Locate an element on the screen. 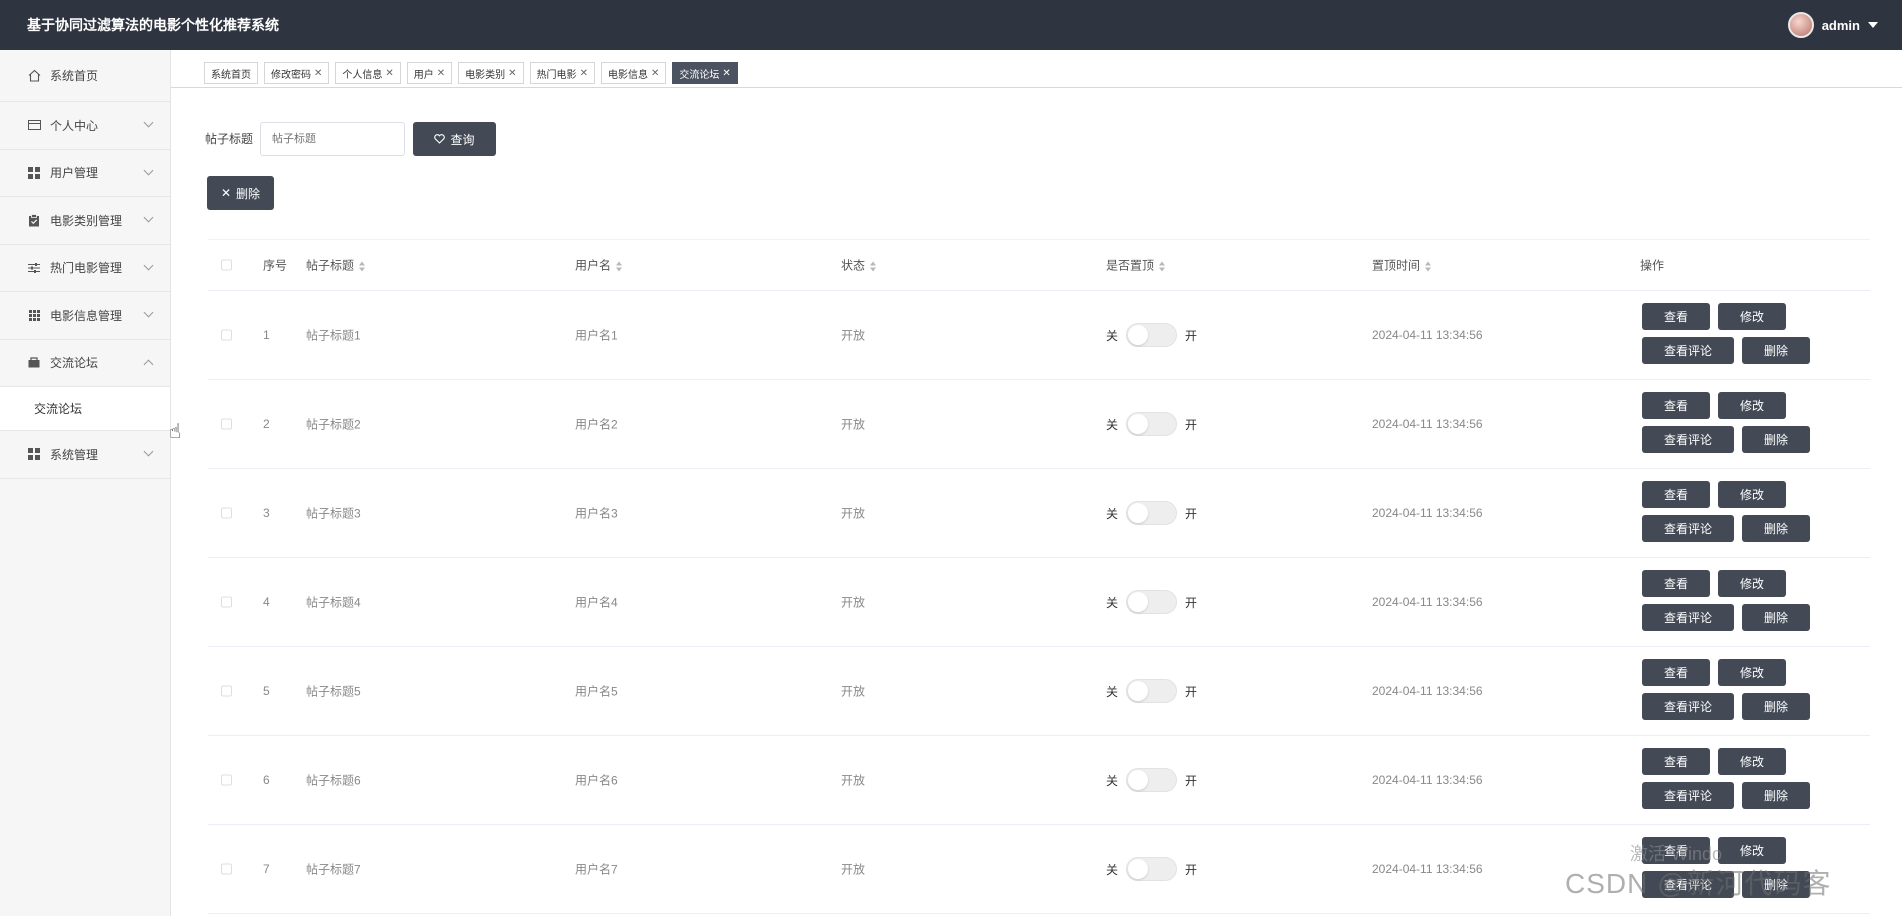  user-menu: admin is located at coordinates (1832, 25).